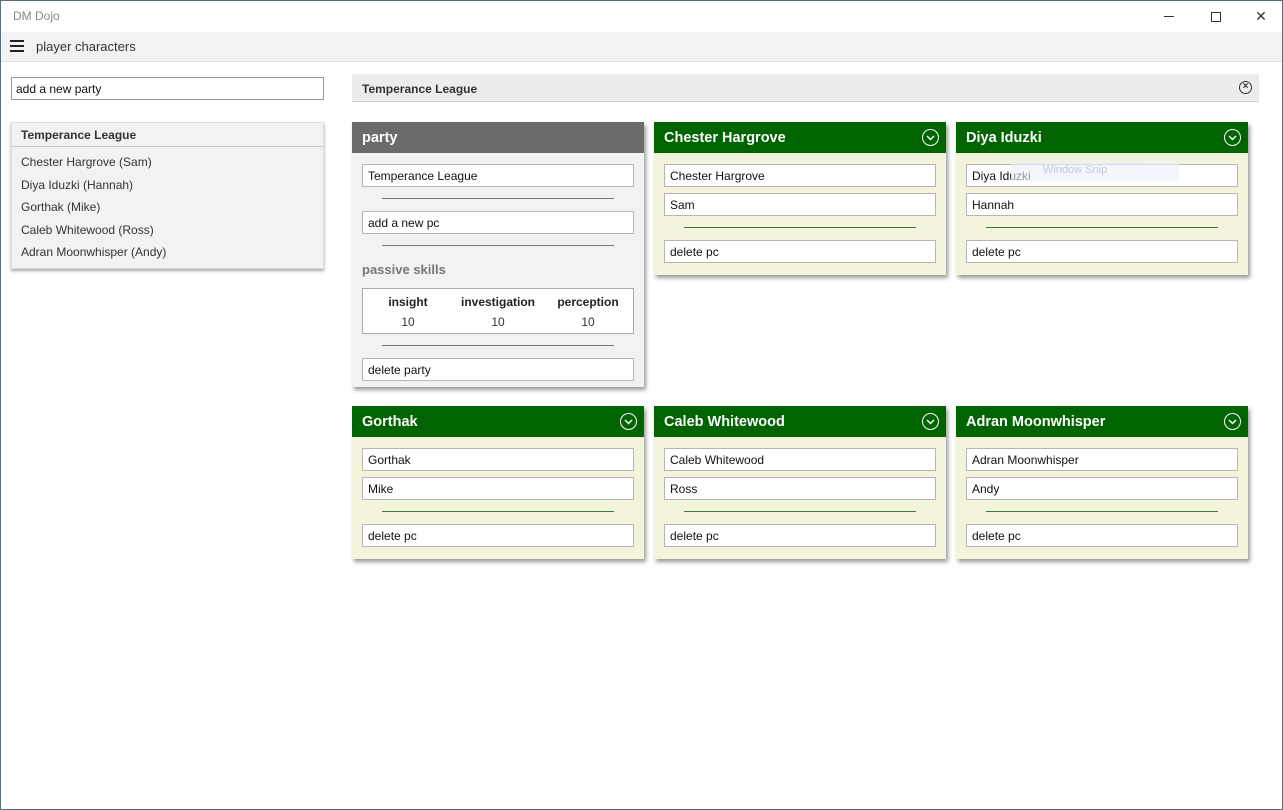  I want to click on pc-card-header: Adran Moonwhisper, so click(1102, 421).